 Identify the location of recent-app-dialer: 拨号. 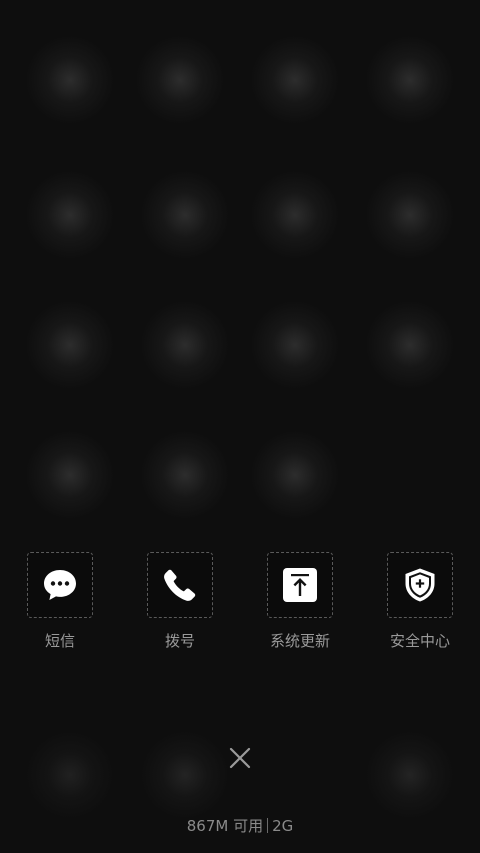
(180, 607).